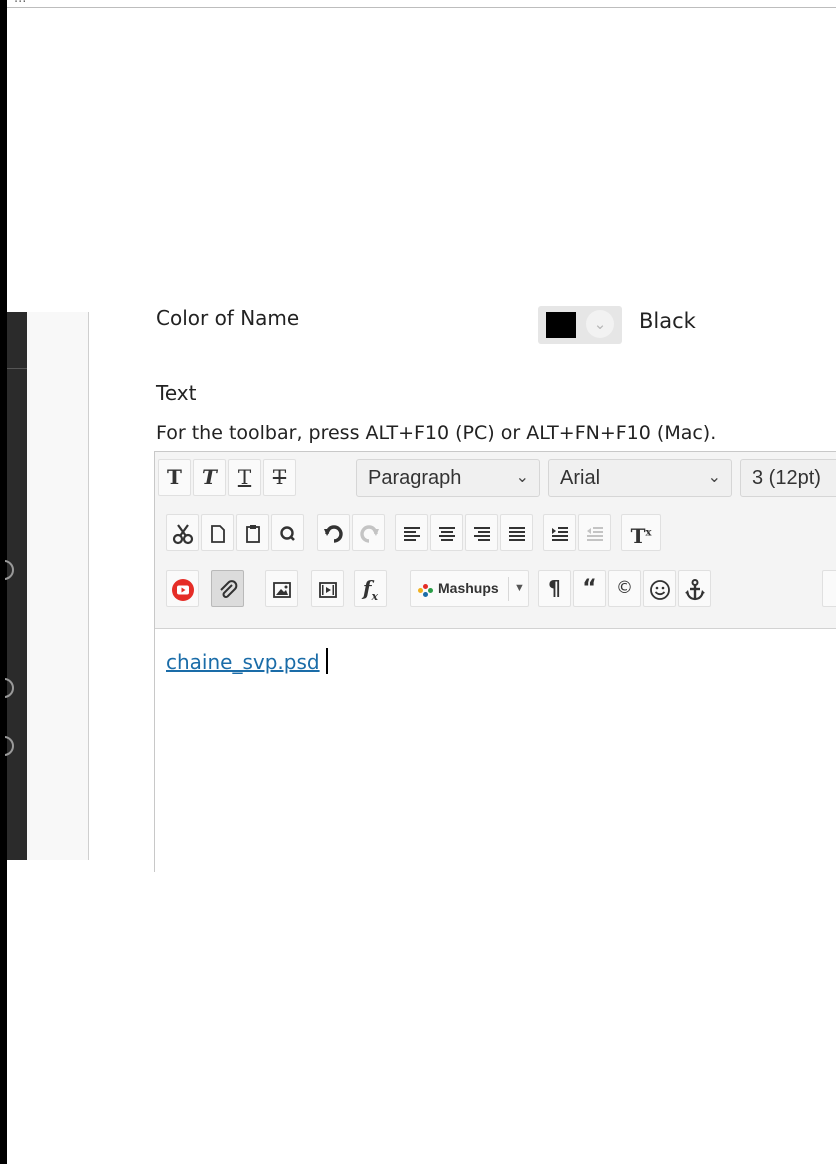 The image size is (836, 1164). I want to click on font-family-select: Arial ⌄, so click(640, 478).